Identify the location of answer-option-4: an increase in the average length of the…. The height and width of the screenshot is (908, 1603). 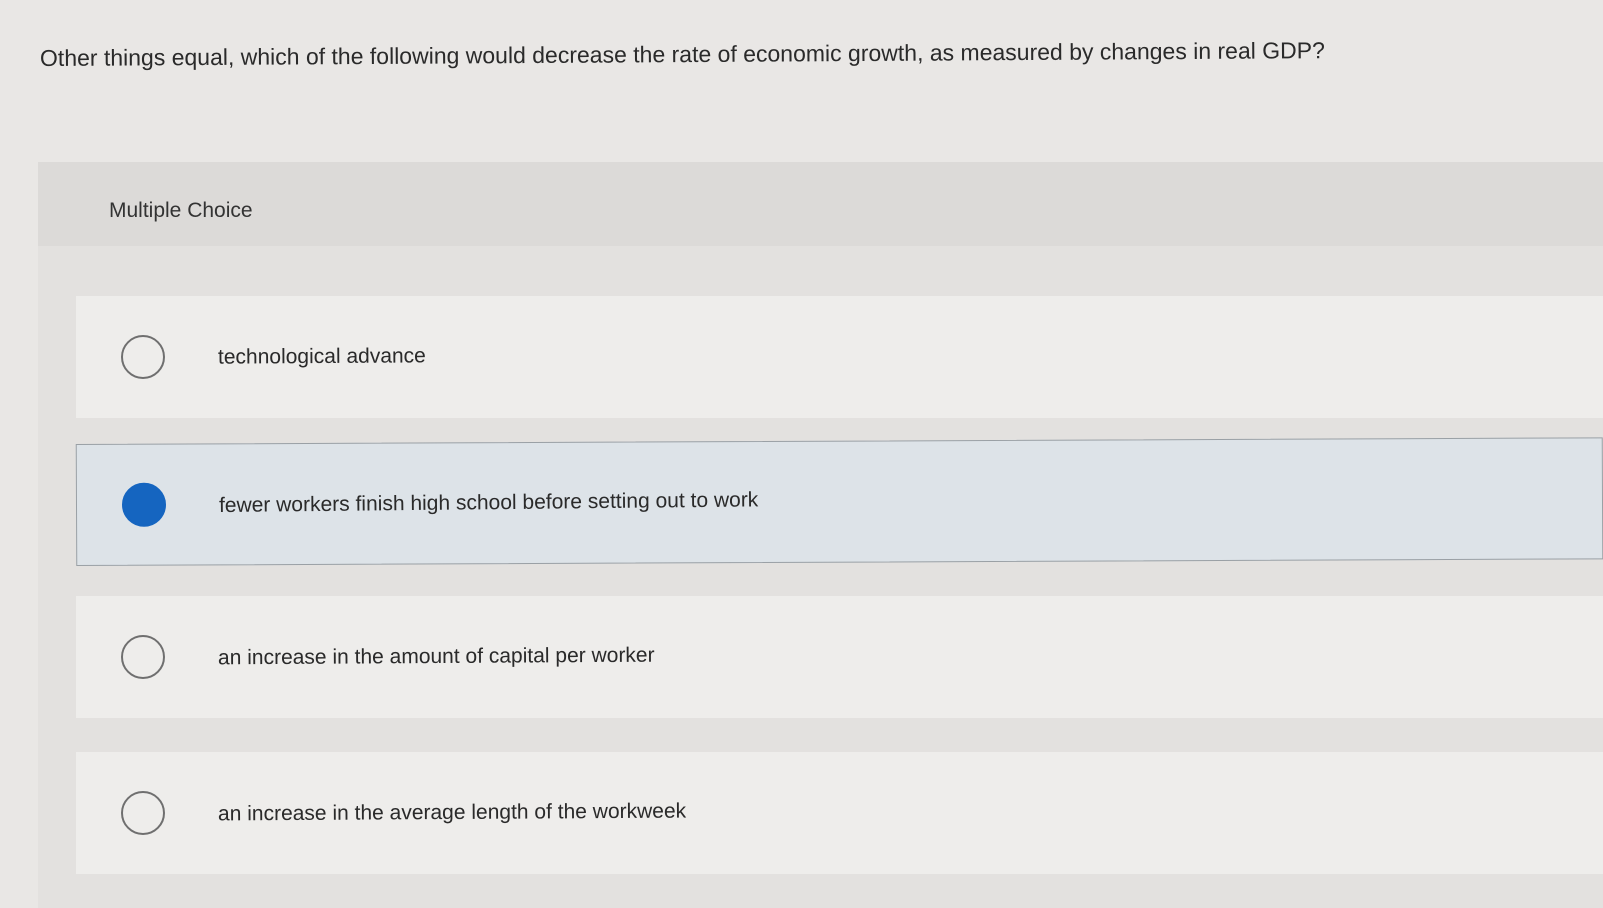
(839, 813).